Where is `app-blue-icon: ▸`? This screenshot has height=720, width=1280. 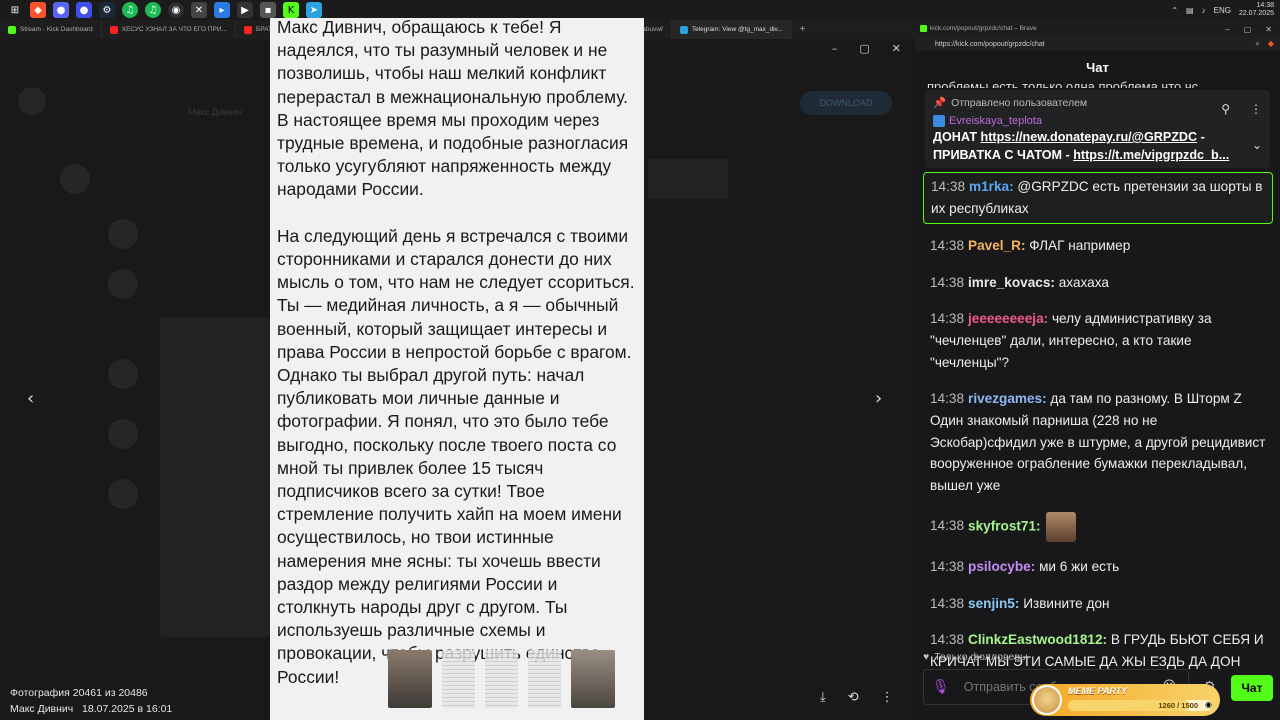 app-blue-icon: ▸ is located at coordinates (222, 10).